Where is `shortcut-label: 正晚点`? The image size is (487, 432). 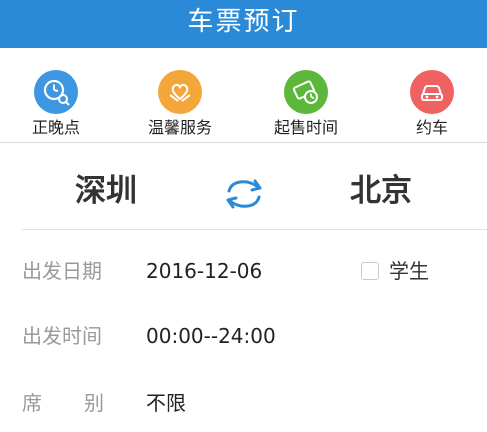 shortcut-label: 正晚点 is located at coordinates (55, 127).